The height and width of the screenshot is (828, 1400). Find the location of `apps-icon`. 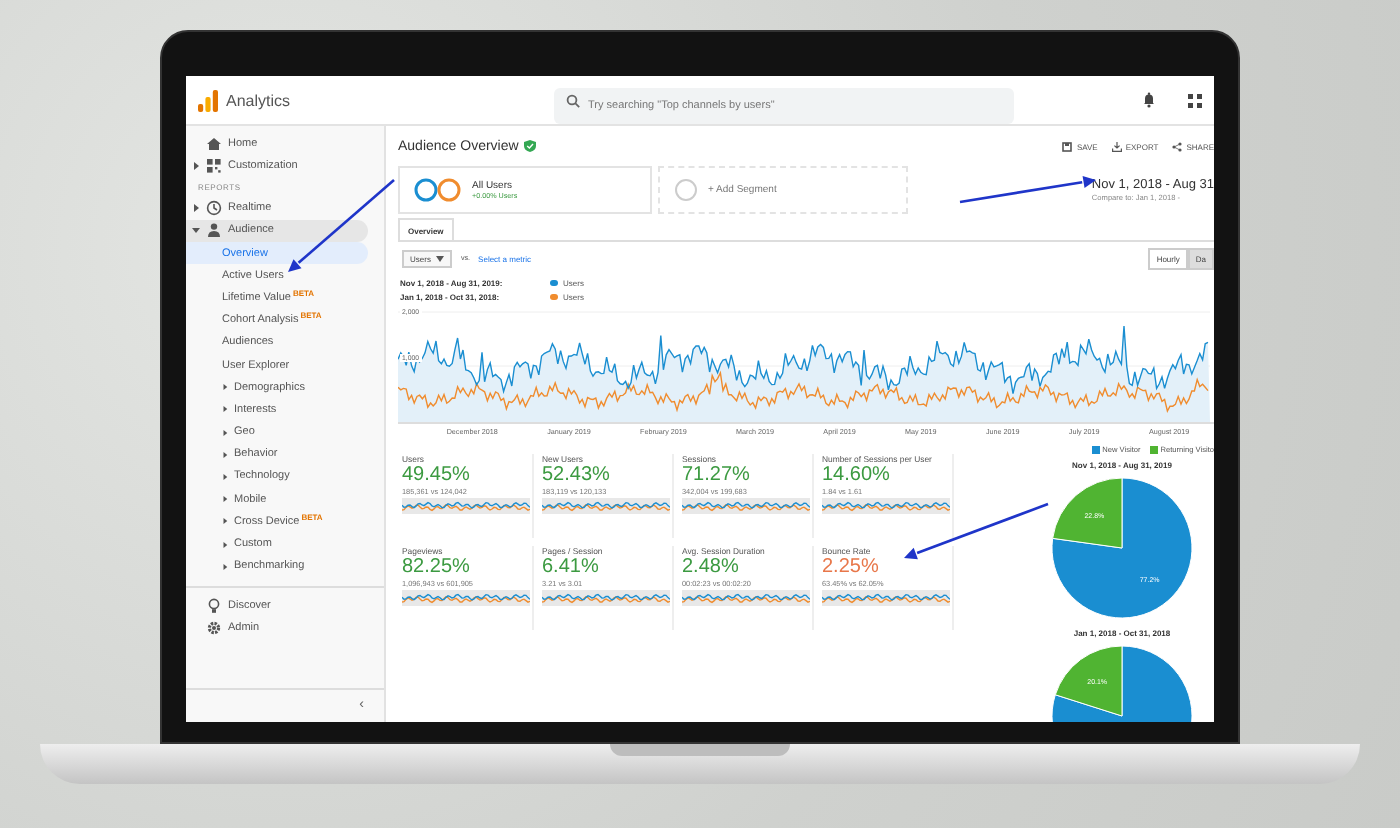

apps-icon is located at coordinates (1195, 100).